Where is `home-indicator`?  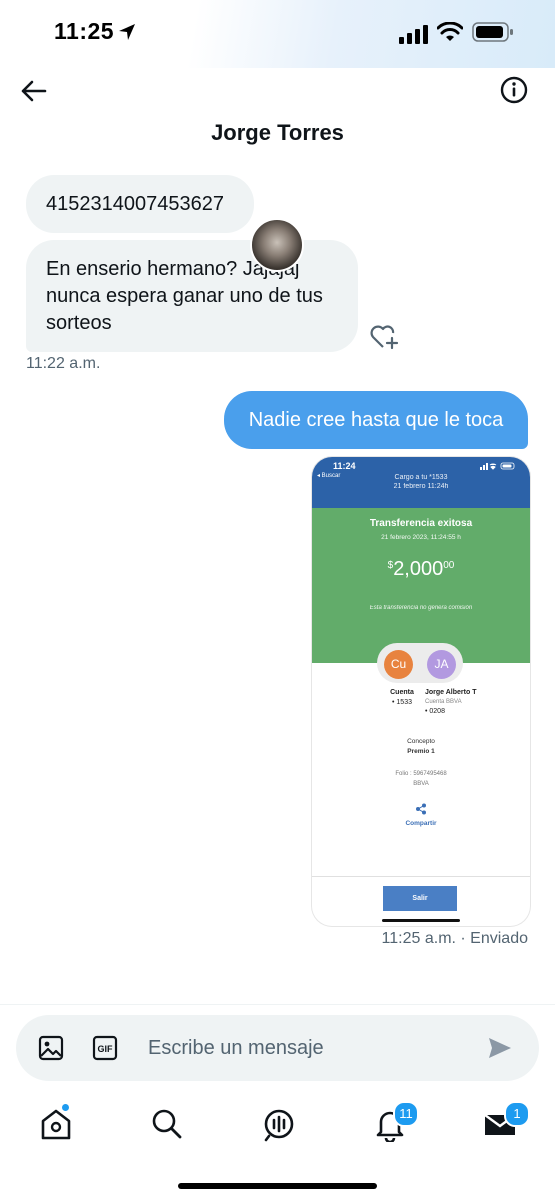
home-indicator is located at coordinates (277, 1186).